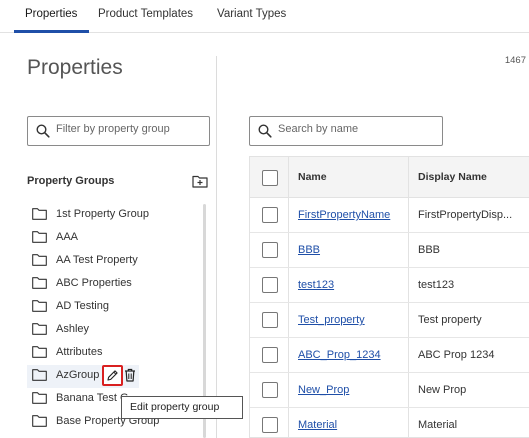 The image size is (529, 438). I want to click on property-name-link: BBB, so click(309, 250).